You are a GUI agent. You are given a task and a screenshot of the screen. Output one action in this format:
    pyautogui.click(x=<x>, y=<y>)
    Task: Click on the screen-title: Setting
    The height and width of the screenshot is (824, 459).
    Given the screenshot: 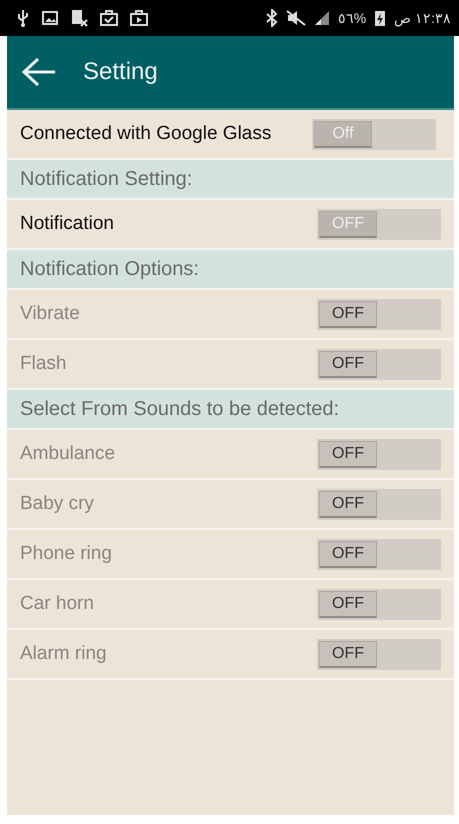 What is the action you would take?
    pyautogui.click(x=120, y=72)
    